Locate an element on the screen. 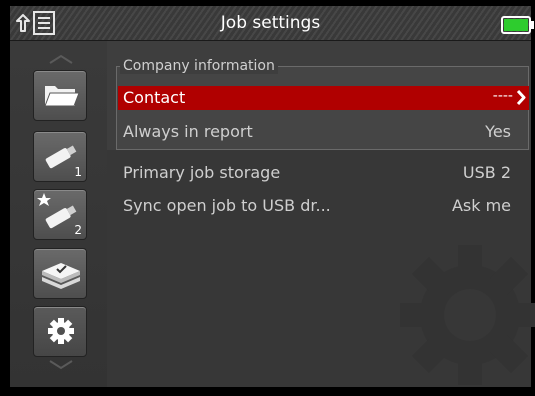  chevron-right-icon is located at coordinates (521, 97).